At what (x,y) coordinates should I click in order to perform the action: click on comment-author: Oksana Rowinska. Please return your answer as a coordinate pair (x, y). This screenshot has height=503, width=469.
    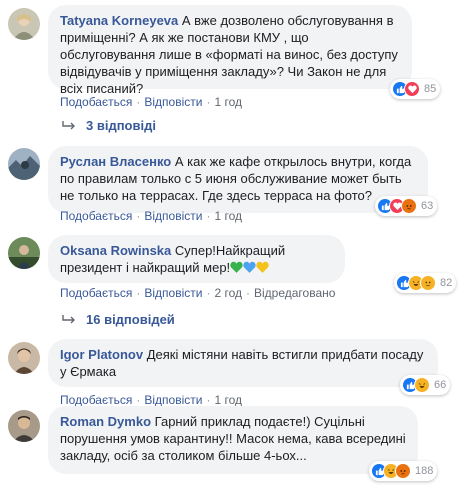
    Looking at the image, I should click on (115, 250).